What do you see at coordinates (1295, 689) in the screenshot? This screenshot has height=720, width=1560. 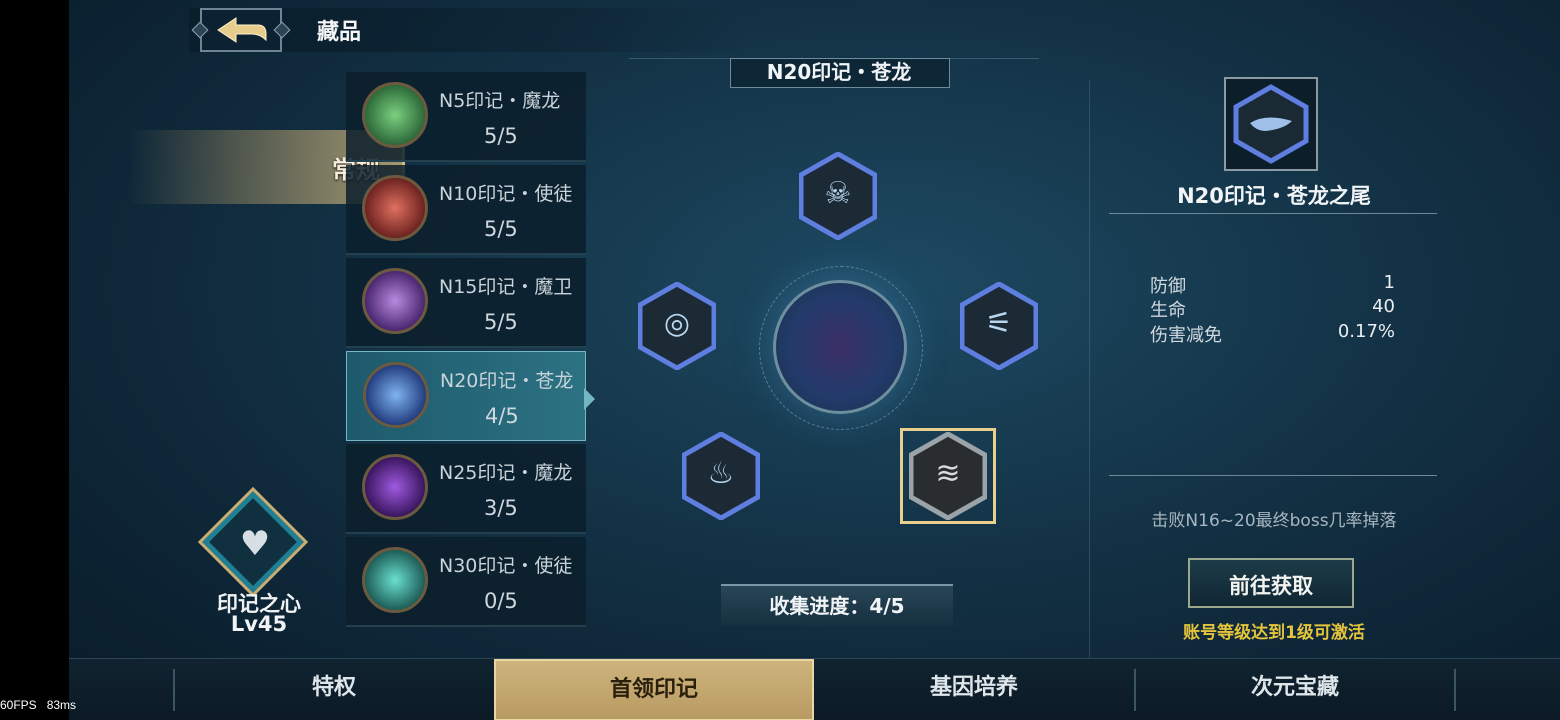 I see `tab-dimension-treasure: 次元宝藏` at bounding box center [1295, 689].